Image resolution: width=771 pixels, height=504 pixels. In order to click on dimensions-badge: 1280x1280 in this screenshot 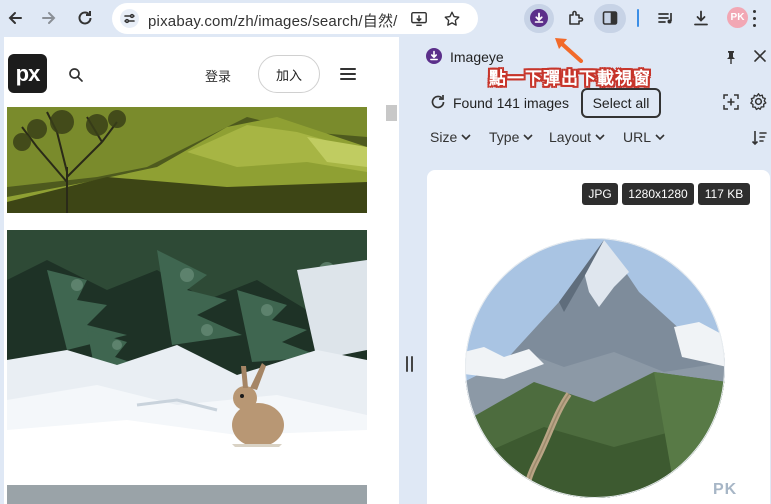, I will do `click(658, 194)`.